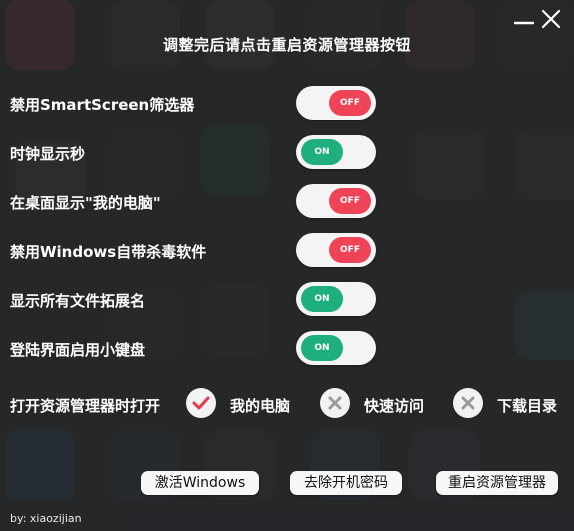  I want to click on restart-explorer-button: 重启资源管理器, so click(497, 483).